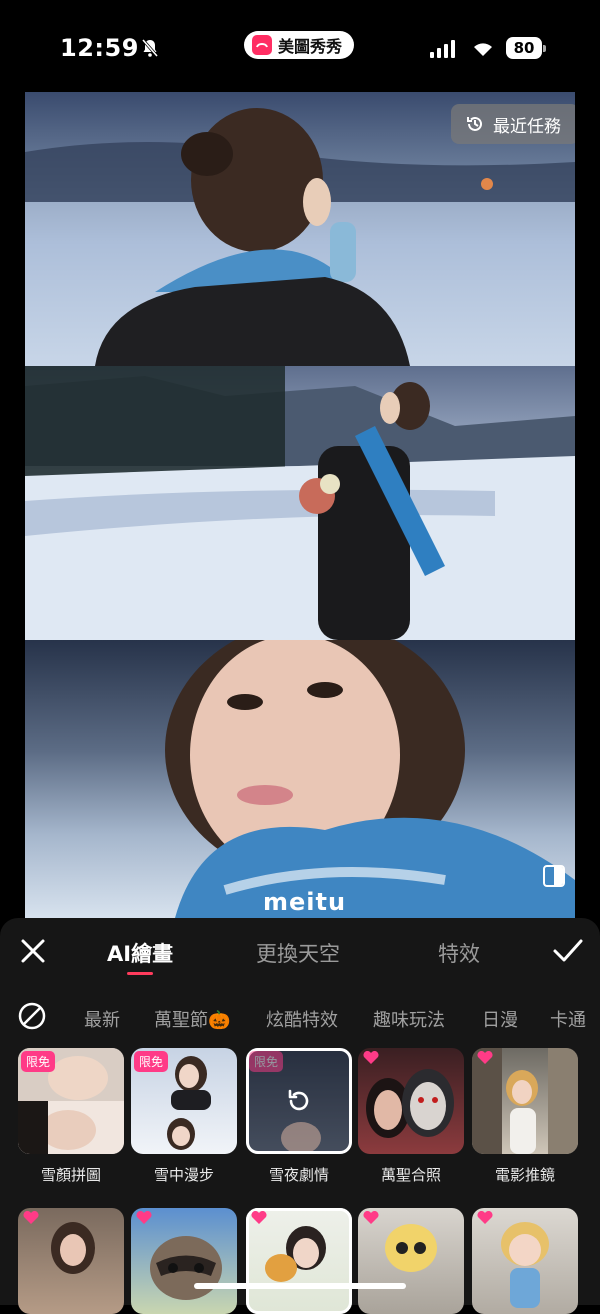 The width and height of the screenshot is (600, 1314). I want to click on tab-change-sky: 更換天空, so click(298, 953).